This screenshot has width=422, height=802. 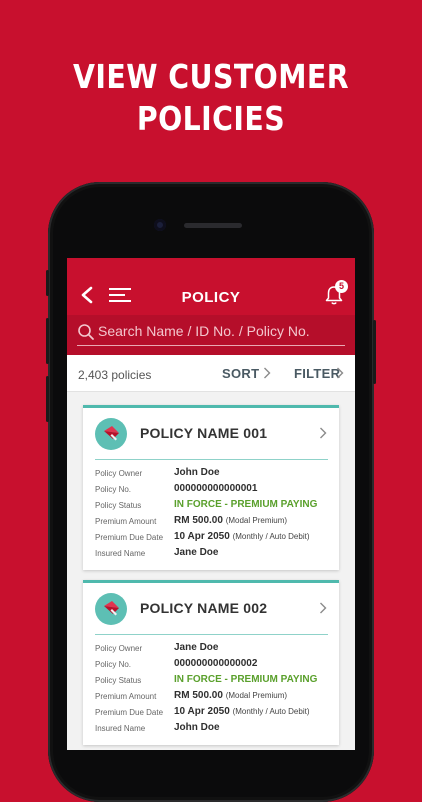 What do you see at coordinates (196, 552) in the screenshot?
I see `insured-name-value: Jane Doe` at bounding box center [196, 552].